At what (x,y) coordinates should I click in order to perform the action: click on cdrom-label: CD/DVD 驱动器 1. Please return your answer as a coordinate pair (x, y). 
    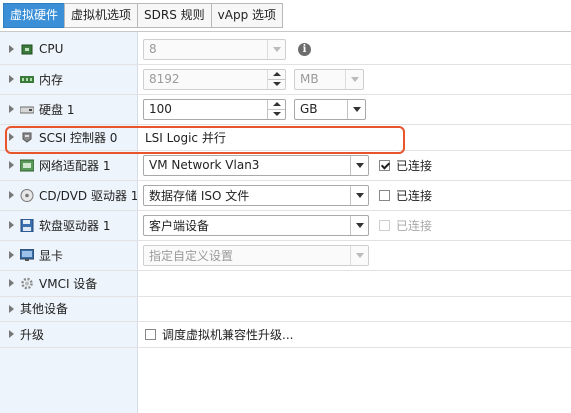
    Looking at the image, I should click on (68, 195).